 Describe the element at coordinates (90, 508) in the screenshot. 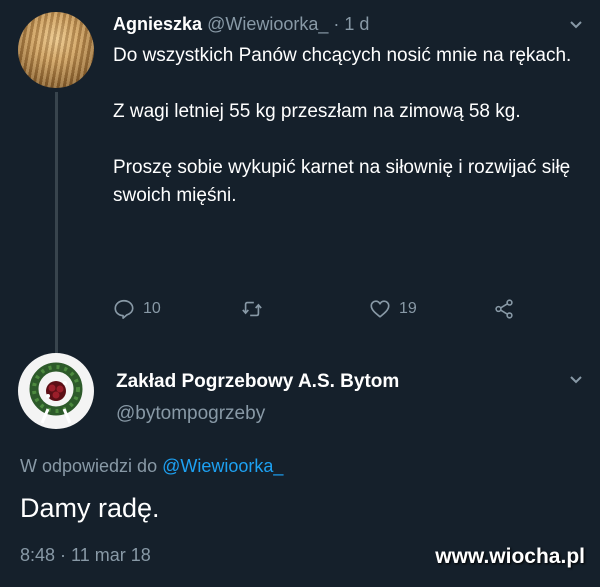

I see `reply-text: Damy radę.` at that location.